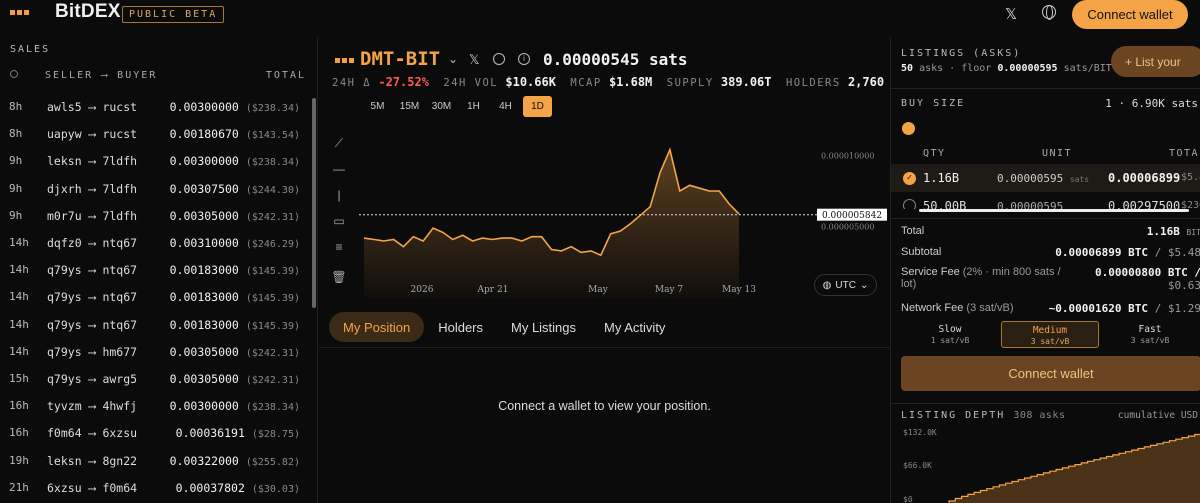  I want to click on trendline-tool-icon: ⟋, so click(339, 144).